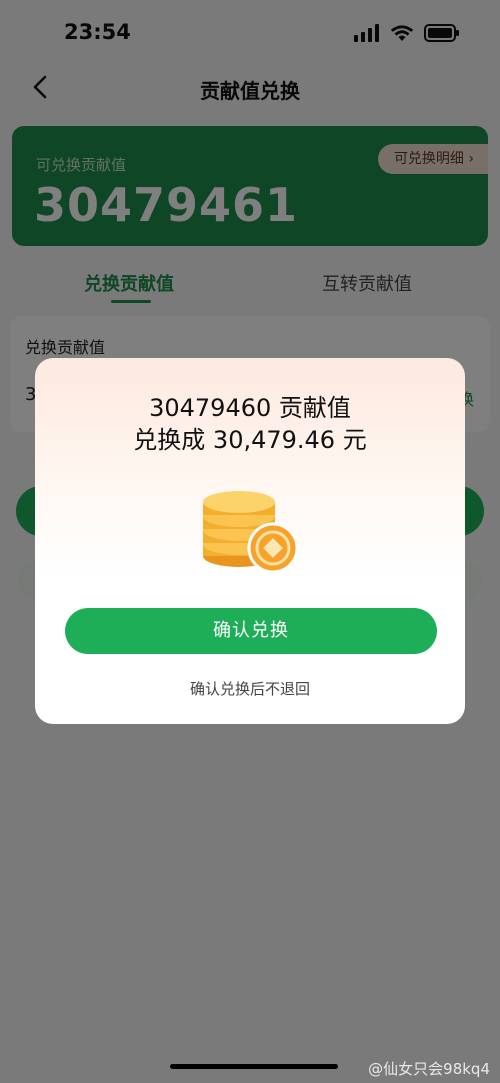 Image resolution: width=500 pixels, height=1083 pixels. Describe the element at coordinates (254, 1066) in the screenshot. I see `home-indicator` at that location.